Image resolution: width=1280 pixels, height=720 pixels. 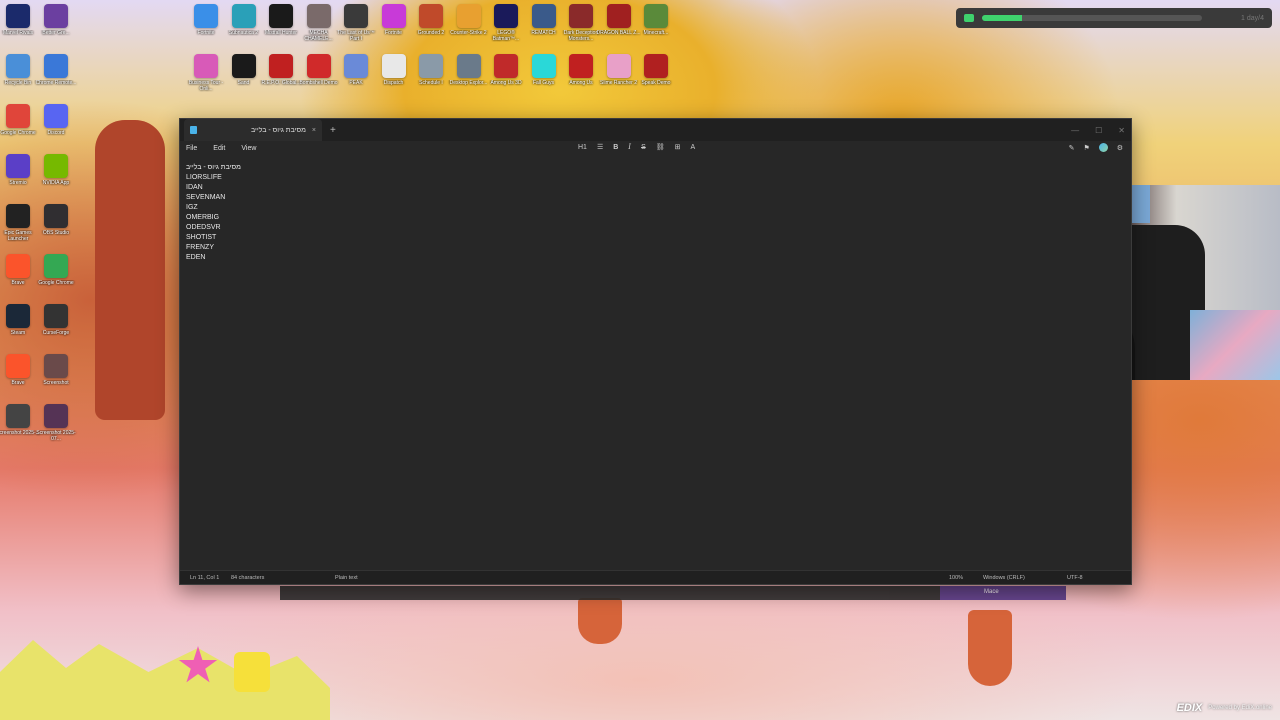 I want to click on wallpaper-tree-trunk, so click(x=130, y=270).